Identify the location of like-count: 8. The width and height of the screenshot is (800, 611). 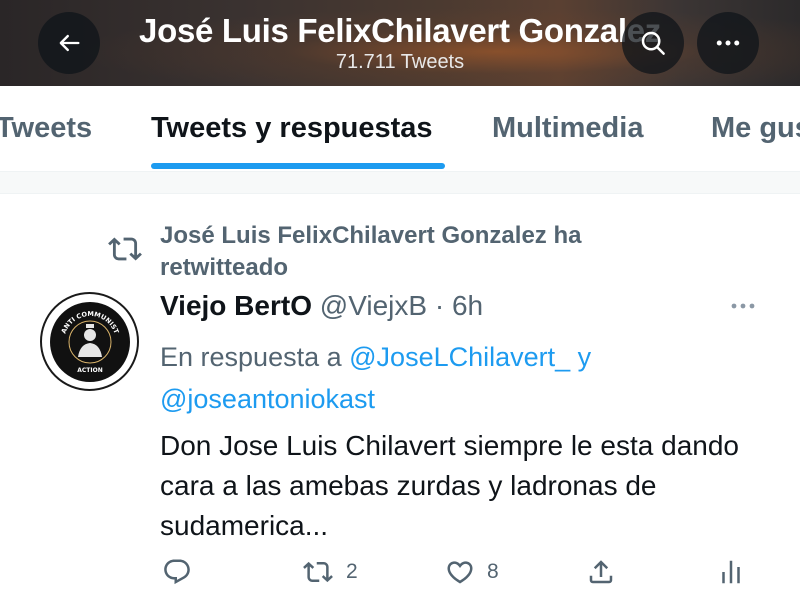
(493, 571).